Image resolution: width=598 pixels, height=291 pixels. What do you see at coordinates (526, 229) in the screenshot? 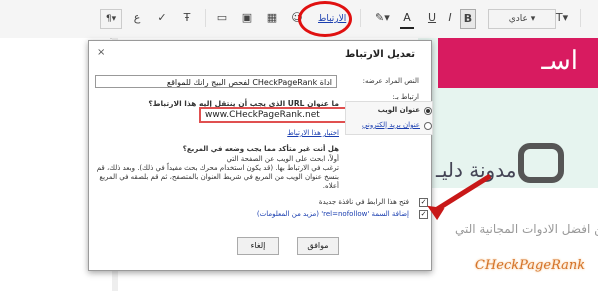
I see `editor-text-line: من افضل الادوات المجانية التي` at bounding box center [526, 229].